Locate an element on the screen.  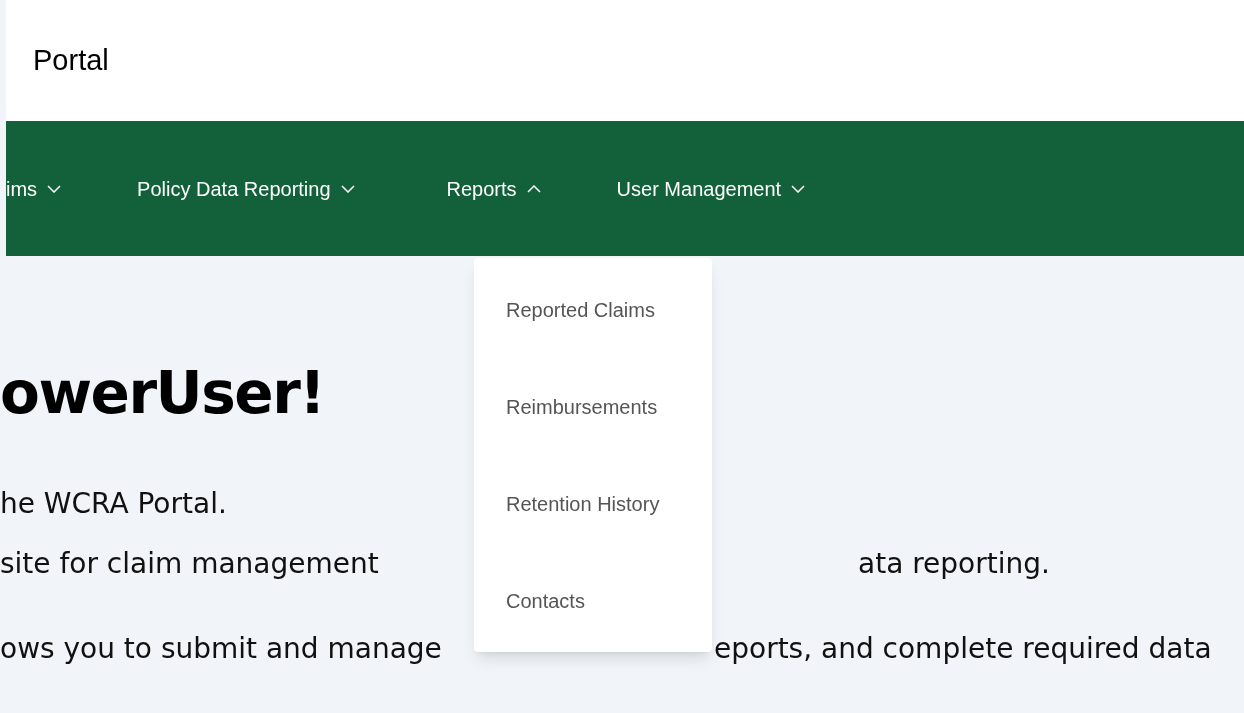
body-text: eports, and complete required data is located at coordinates (963, 649).